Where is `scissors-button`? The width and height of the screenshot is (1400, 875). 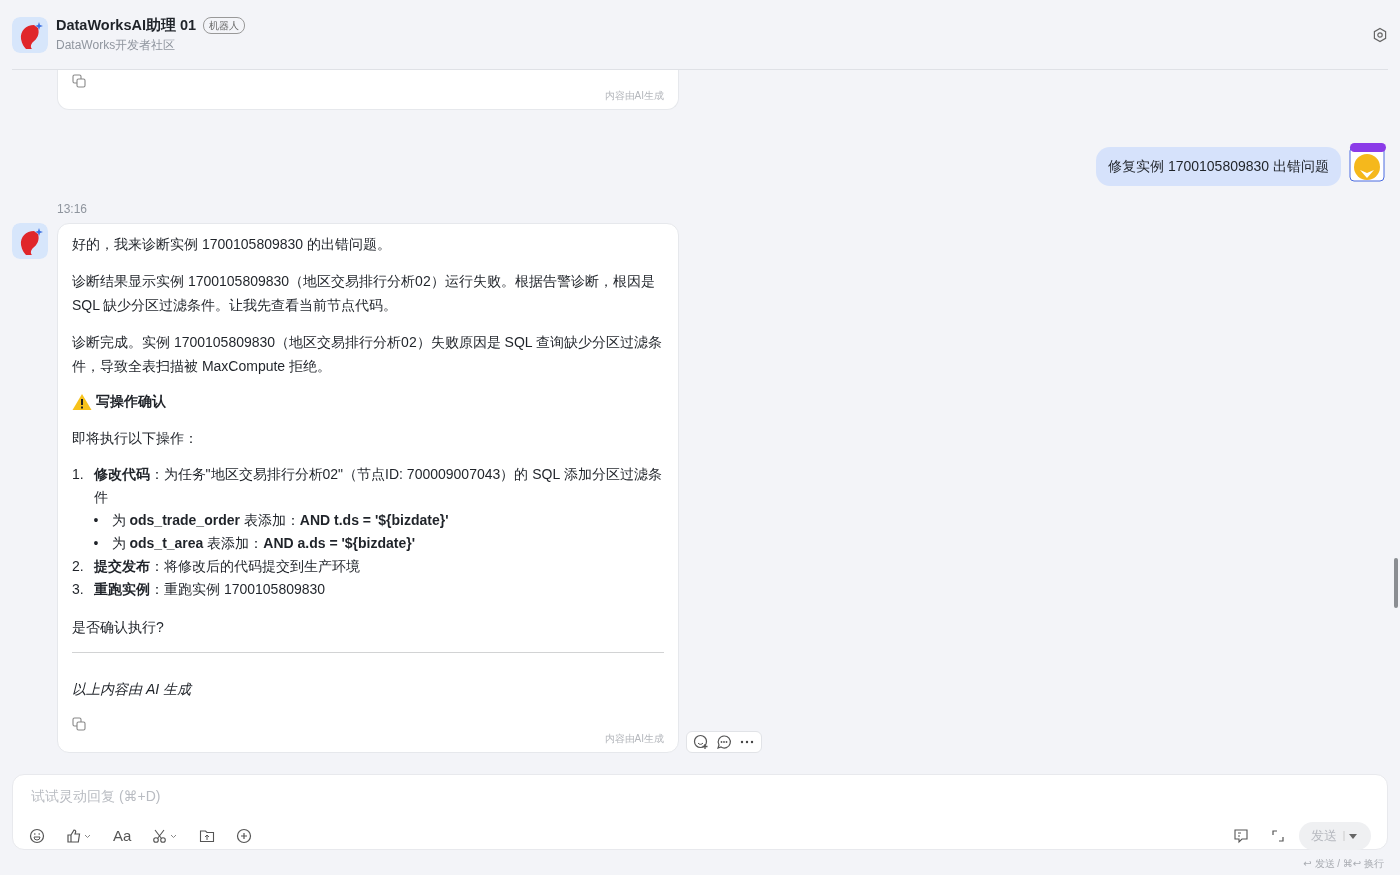 scissors-button is located at coordinates (165, 835).